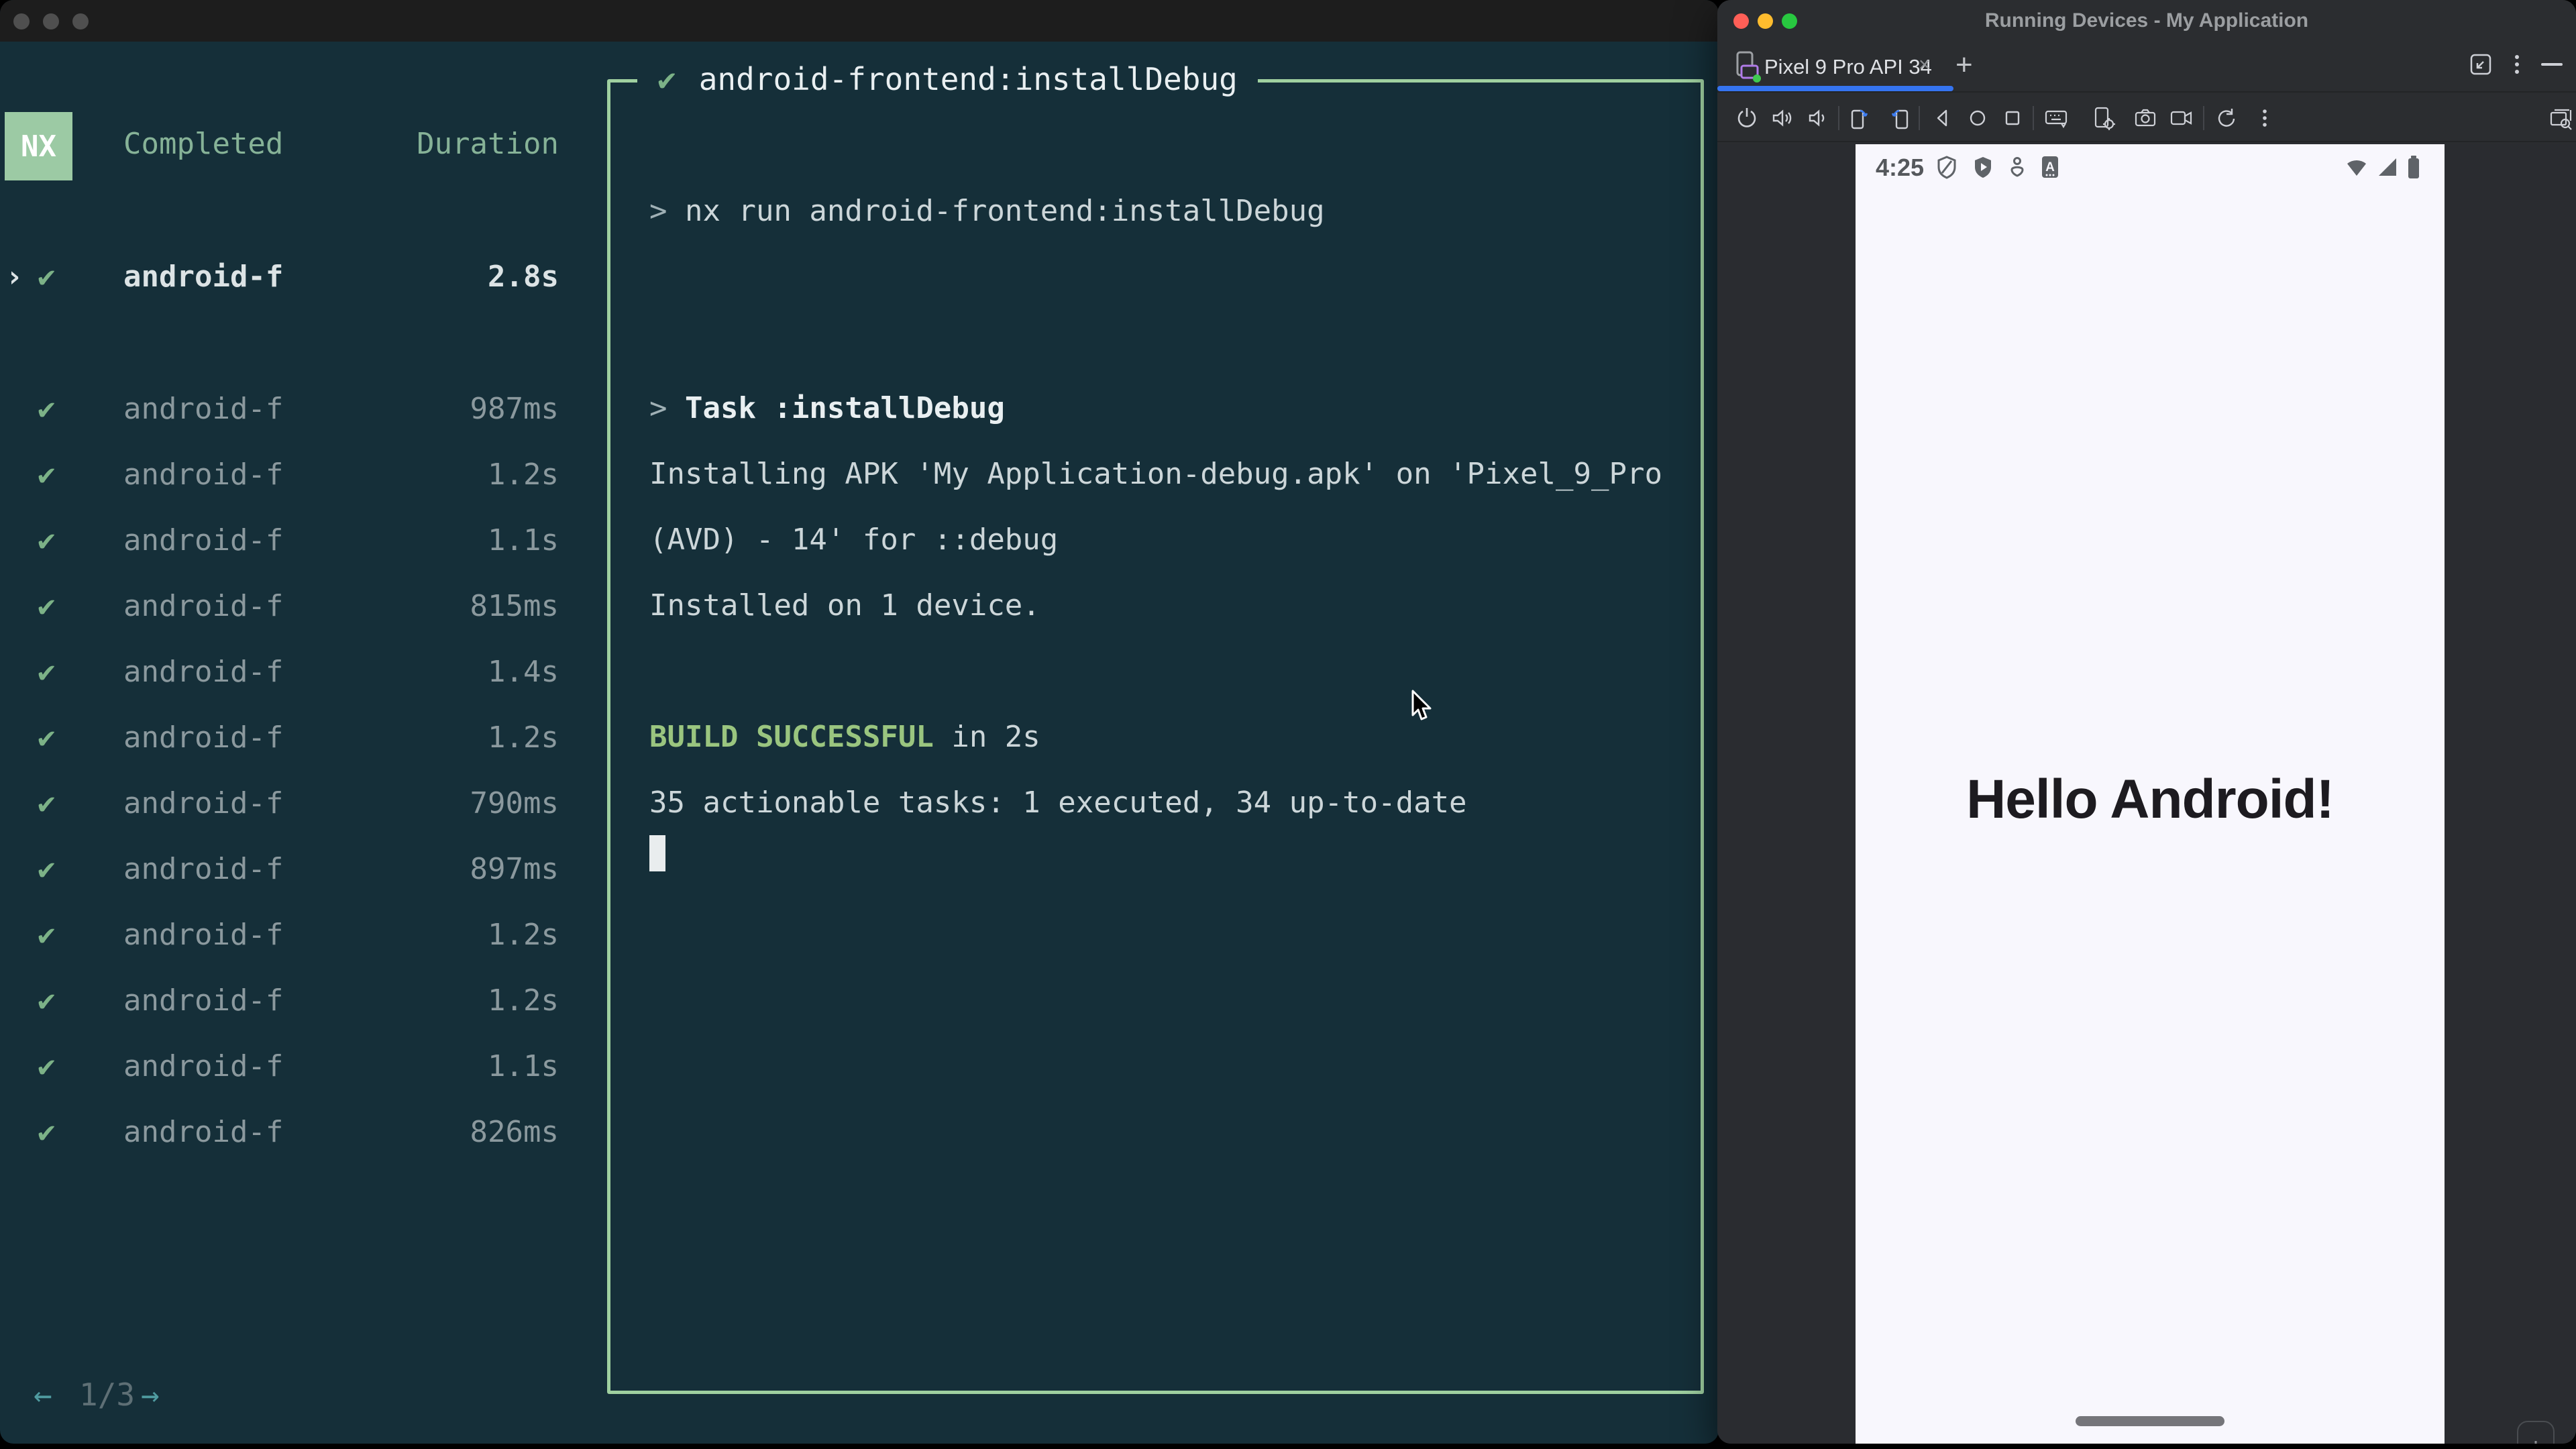 The height and width of the screenshot is (1449, 2576). What do you see at coordinates (80, 21) in the screenshot?
I see `maximize-window-icon` at bounding box center [80, 21].